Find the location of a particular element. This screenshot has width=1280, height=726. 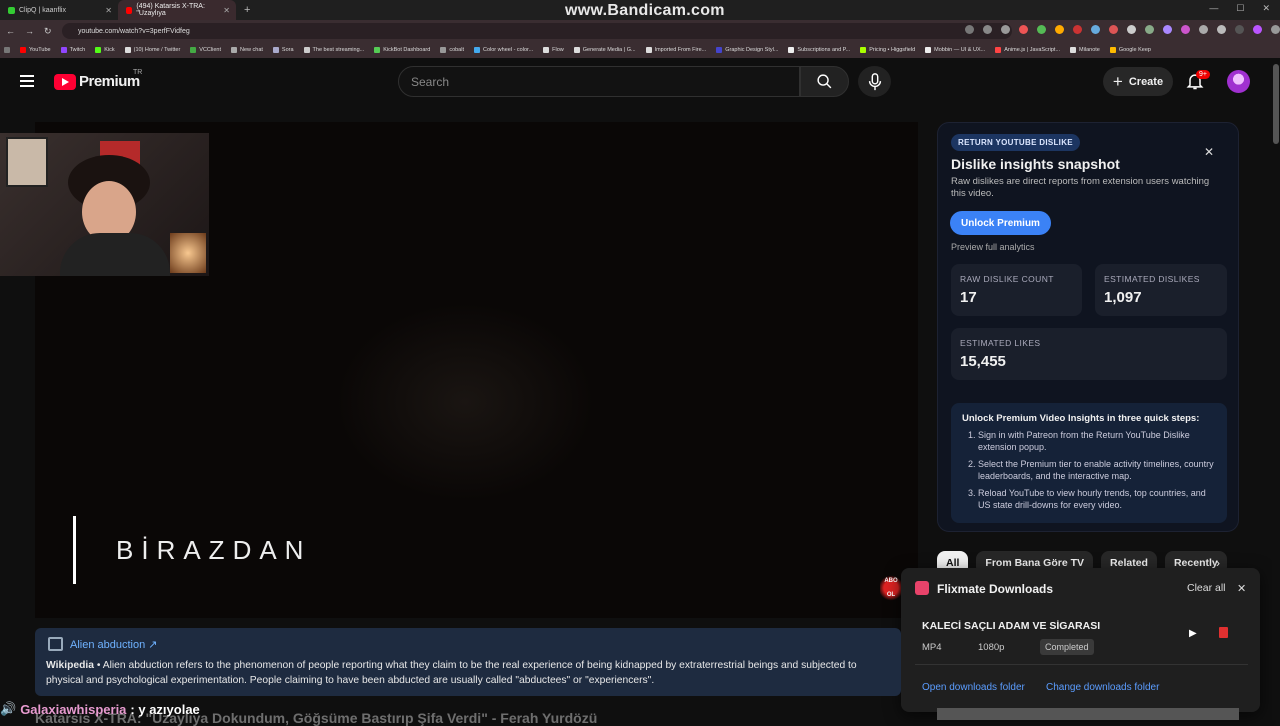

search-input: Search is located at coordinates (599, 81).